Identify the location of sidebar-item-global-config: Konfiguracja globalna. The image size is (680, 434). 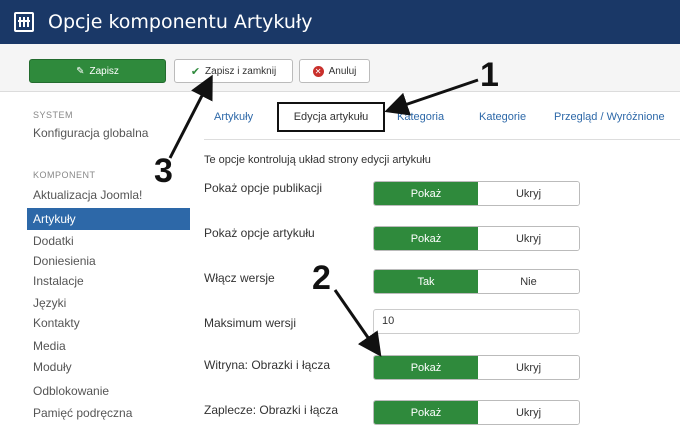
(90, 133).